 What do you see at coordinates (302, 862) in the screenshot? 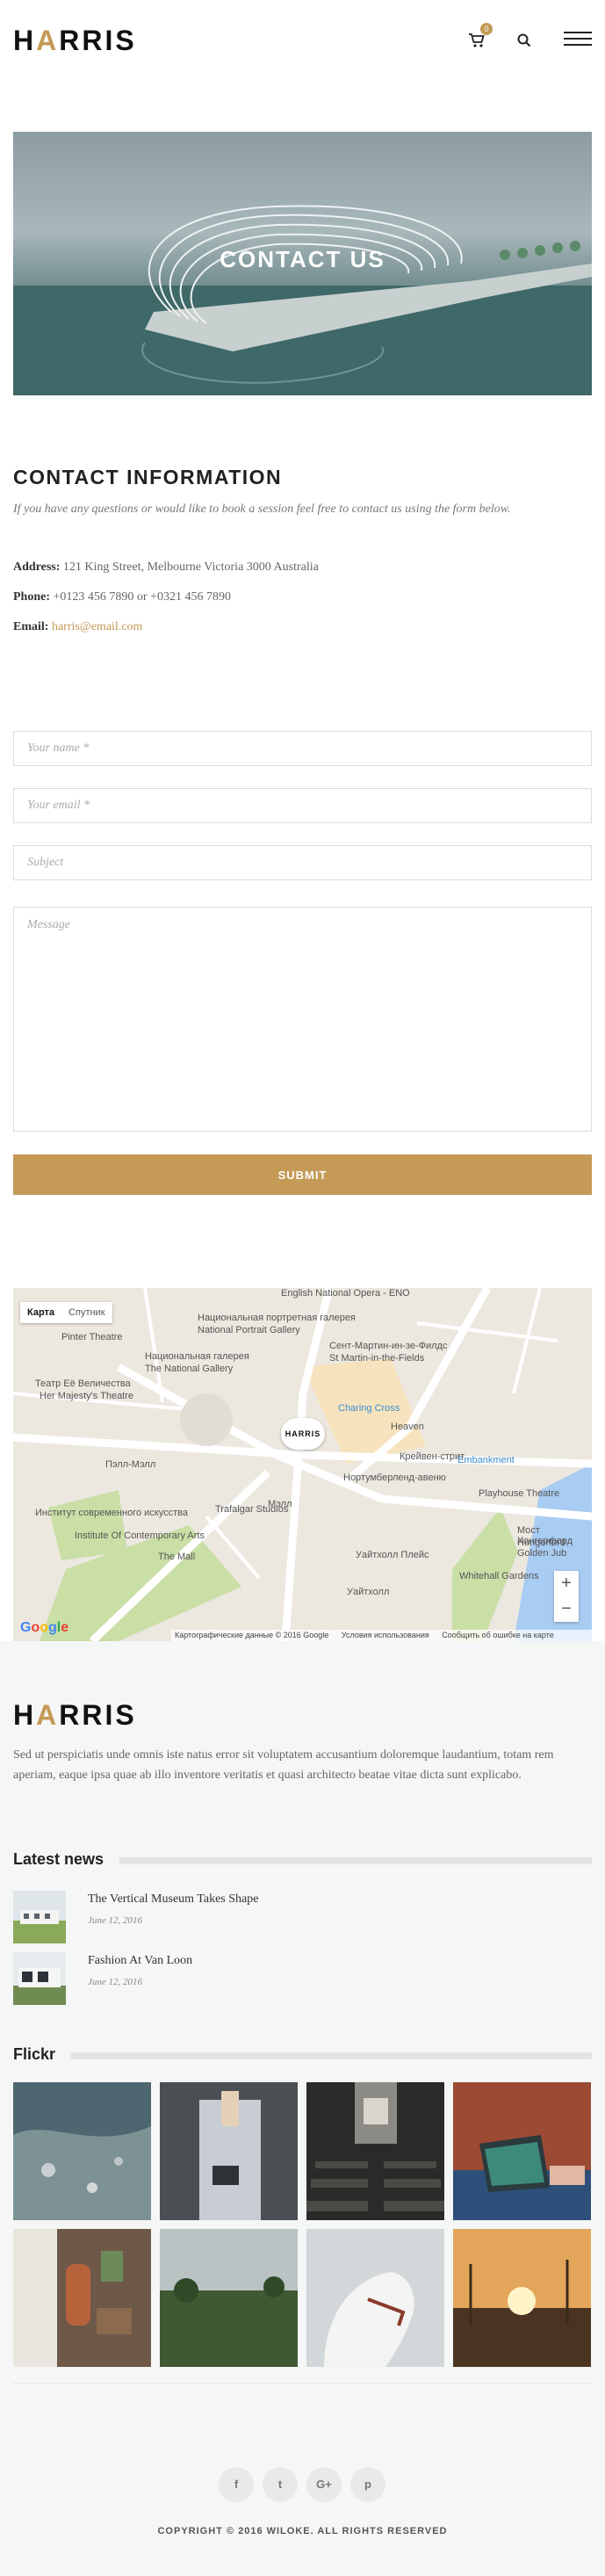
I see `subject-field` at bounding box center [302, 862].